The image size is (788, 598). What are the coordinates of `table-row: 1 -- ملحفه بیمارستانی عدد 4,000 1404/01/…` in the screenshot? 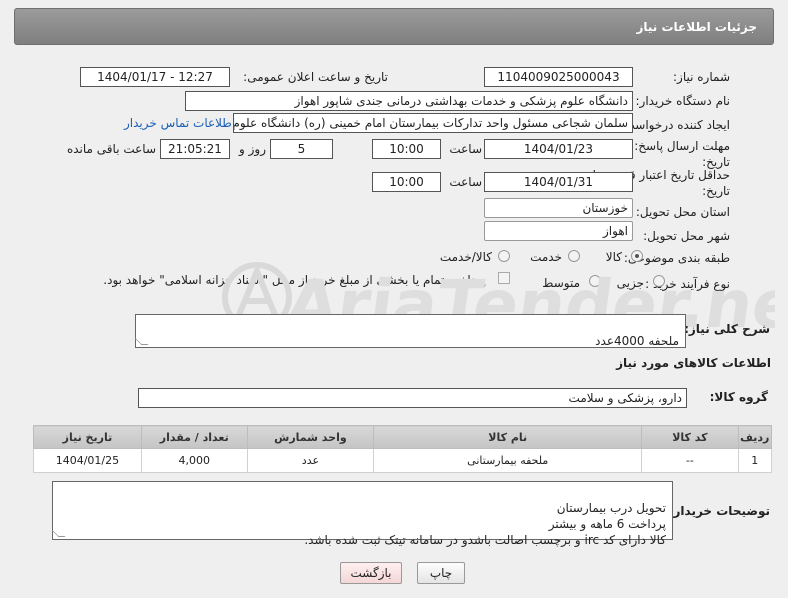 It's located at (403, 460).